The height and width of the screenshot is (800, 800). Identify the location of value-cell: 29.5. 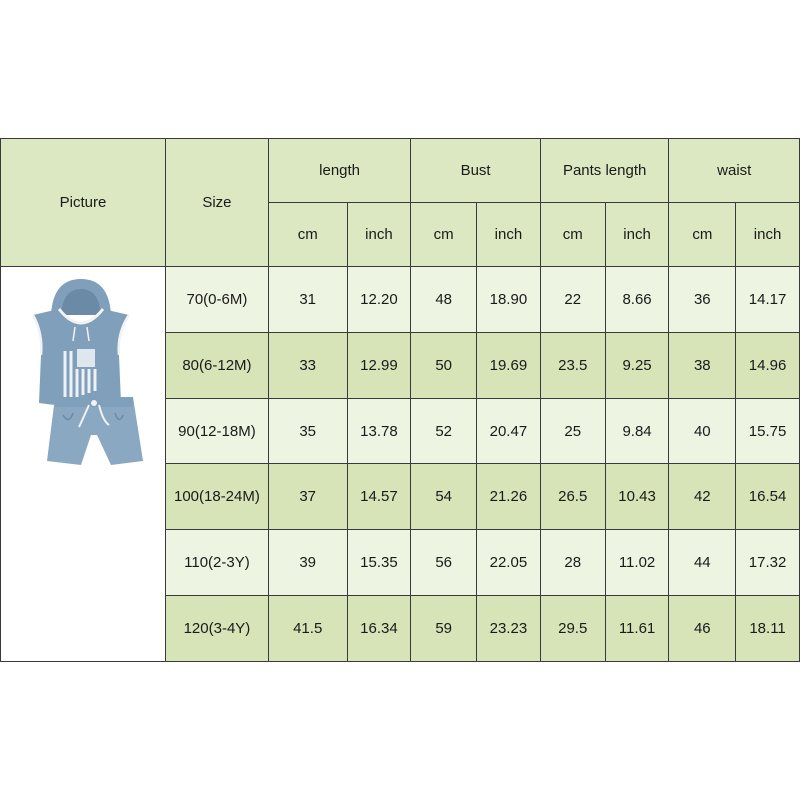
(572, 628).